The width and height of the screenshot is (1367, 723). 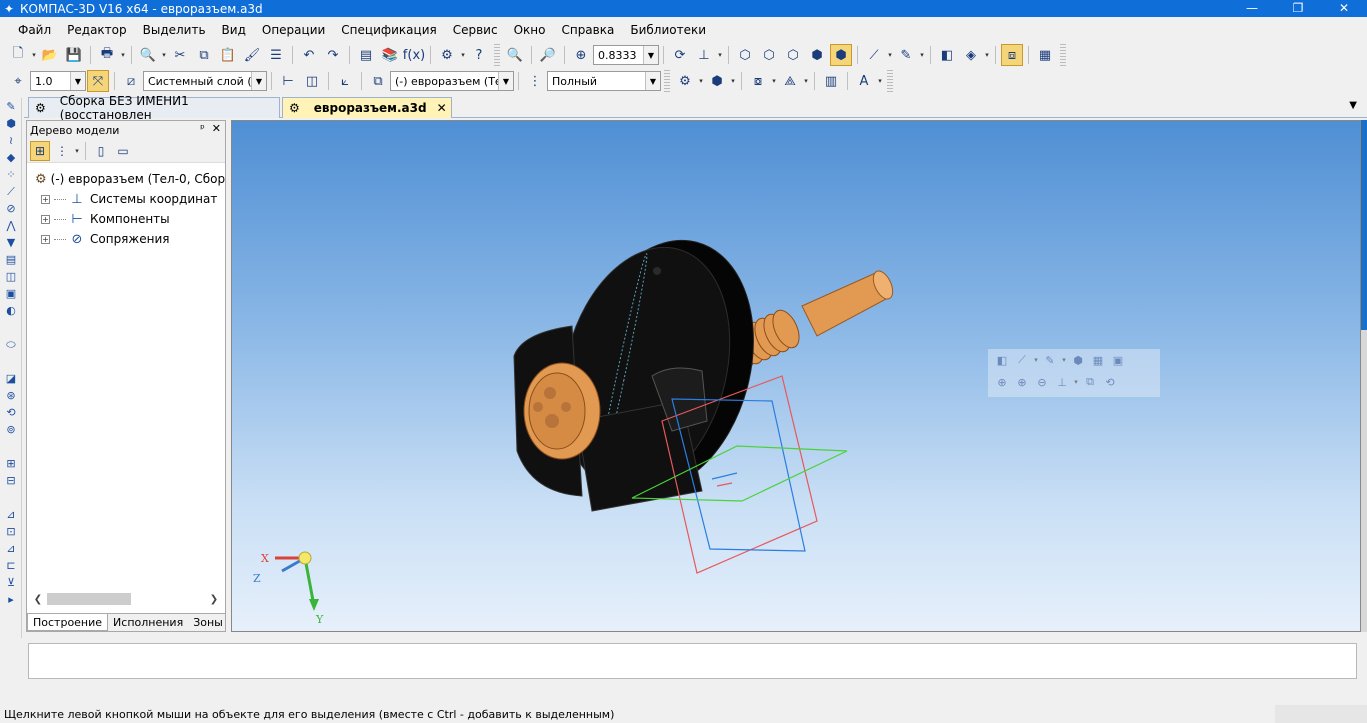 What do you see at coordinates (62, 151) in the screenshot?
I see `tree-view-icon: ⋮` at bounding box center [62, 151].